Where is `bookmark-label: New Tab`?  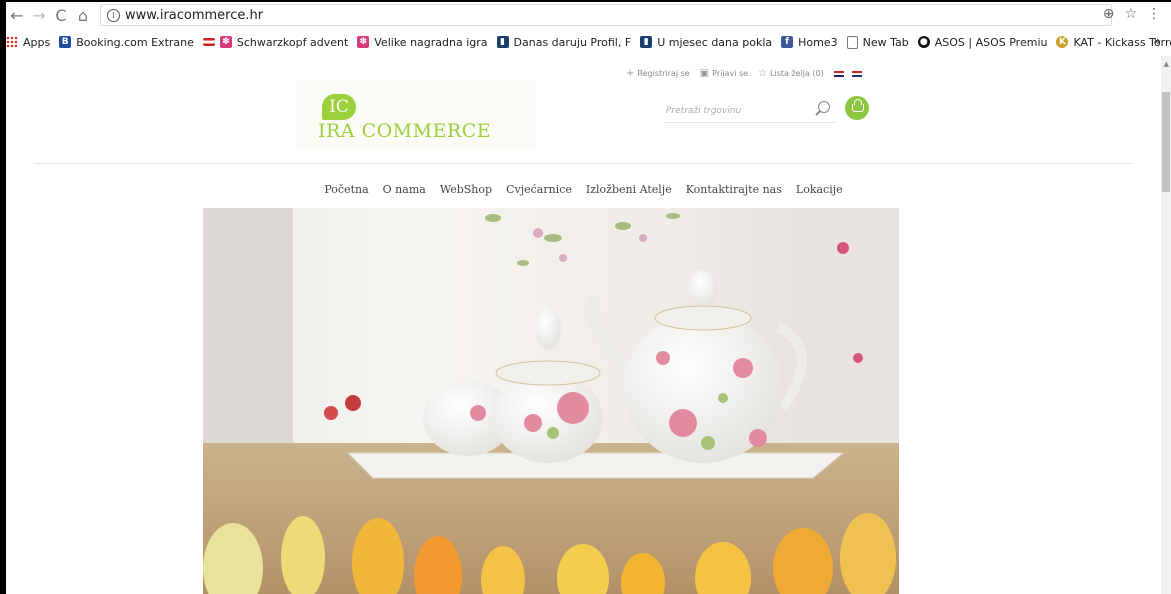 bookmark-label: New Tab is located at coordinates (885, 42).